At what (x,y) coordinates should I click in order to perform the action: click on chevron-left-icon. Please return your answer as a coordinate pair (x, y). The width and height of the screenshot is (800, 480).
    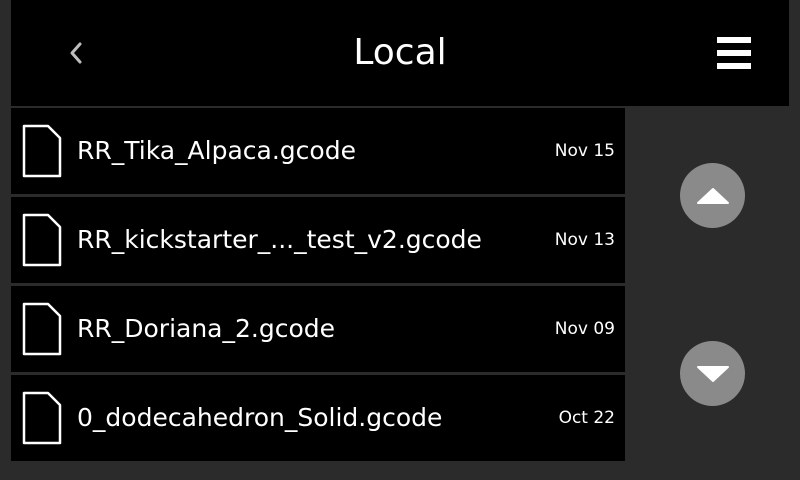
    Looking at the image, I should click on (76, 53).